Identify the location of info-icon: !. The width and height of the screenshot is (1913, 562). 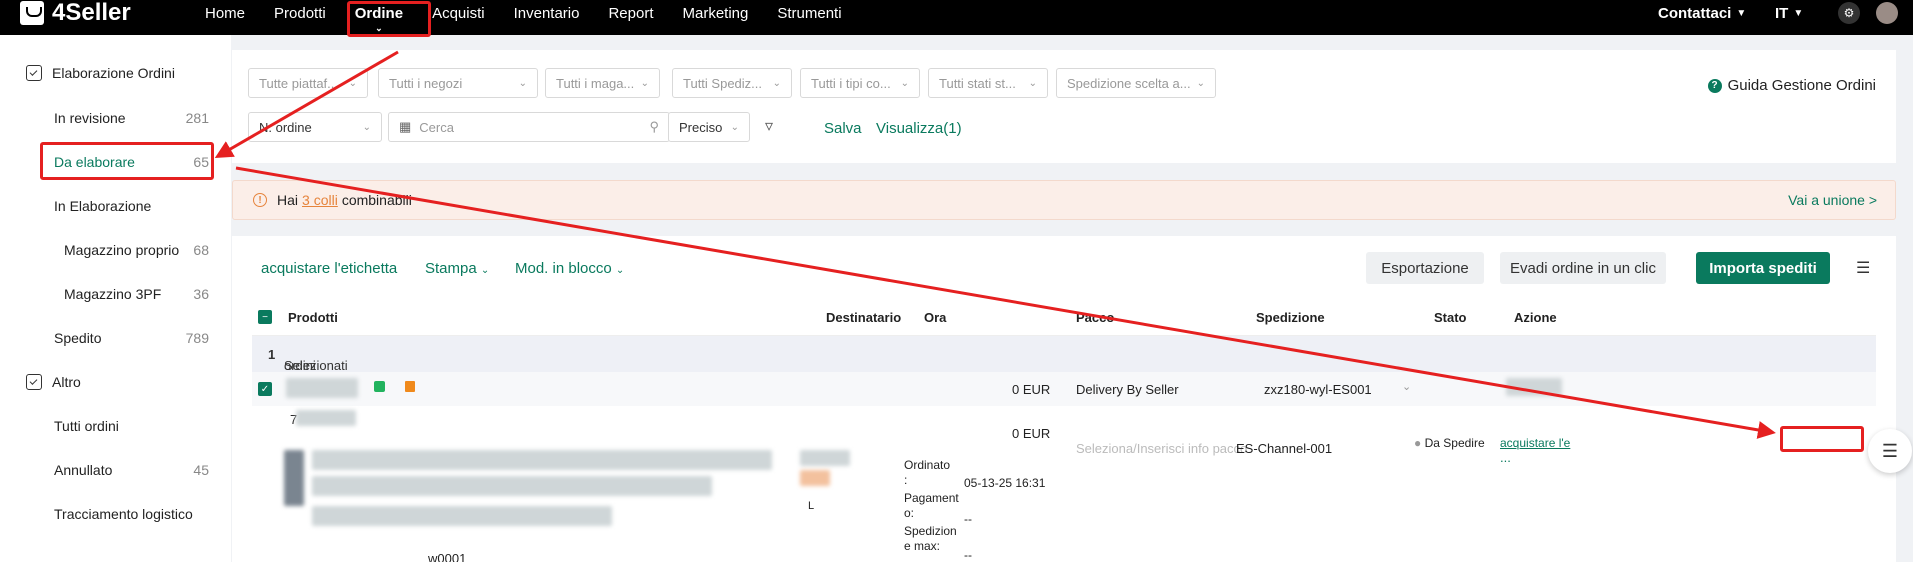
(260, 200).